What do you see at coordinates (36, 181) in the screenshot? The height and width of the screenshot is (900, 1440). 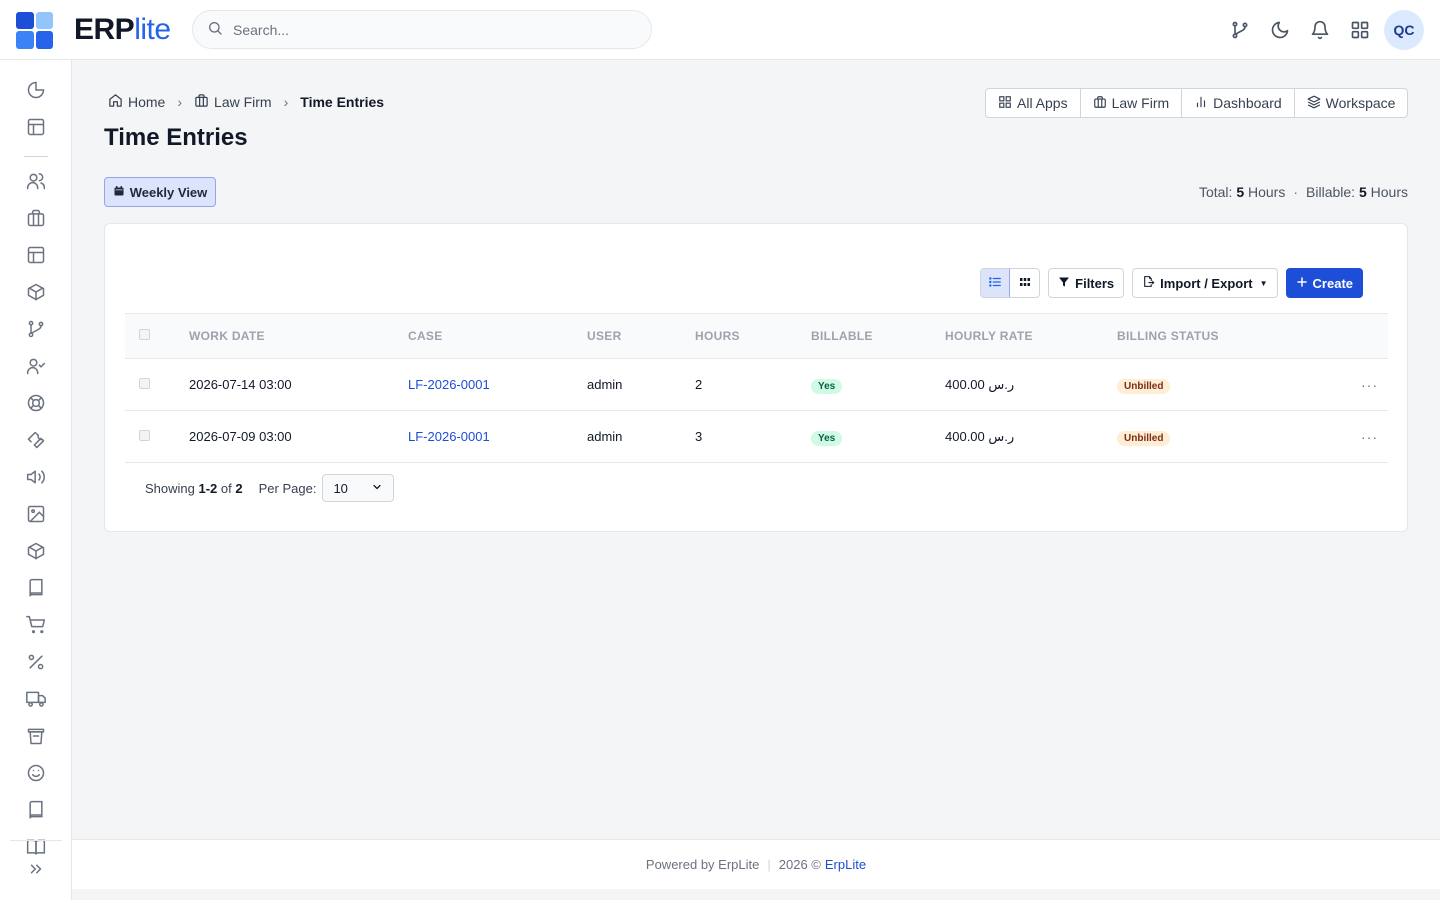 I see `sidebar-item-users` at bounding box center [36, 181].